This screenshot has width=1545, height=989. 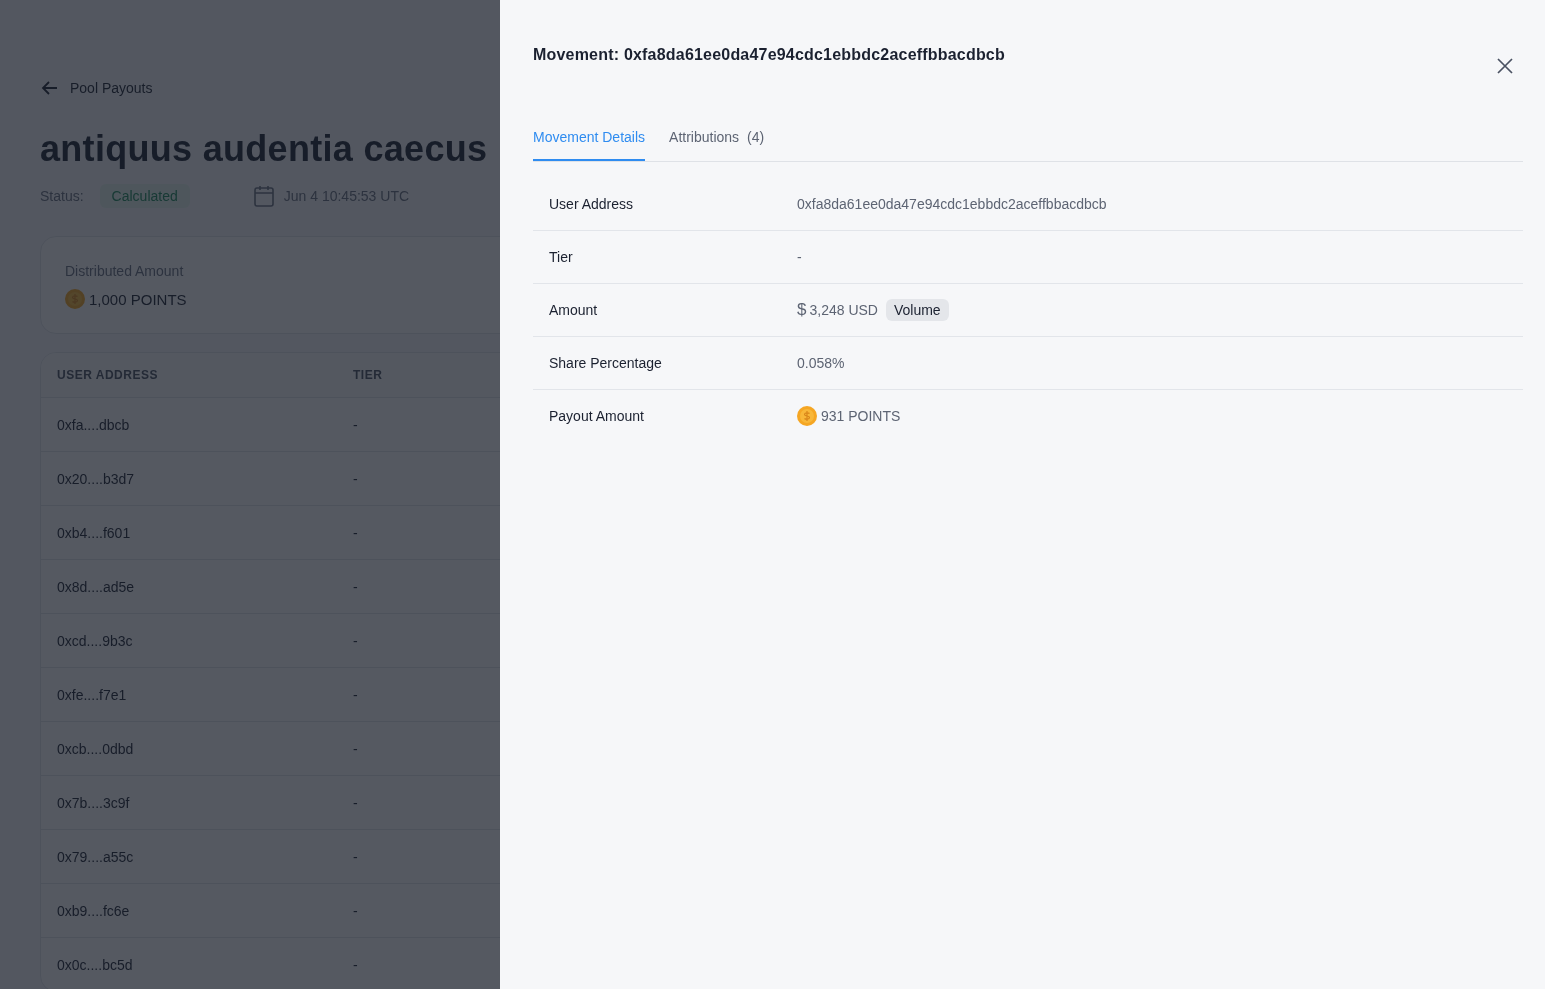 What do you see at coordinates (574, 310) in the screenshot?
I see `detail-label: Amount` at bounding box center [574, 310].